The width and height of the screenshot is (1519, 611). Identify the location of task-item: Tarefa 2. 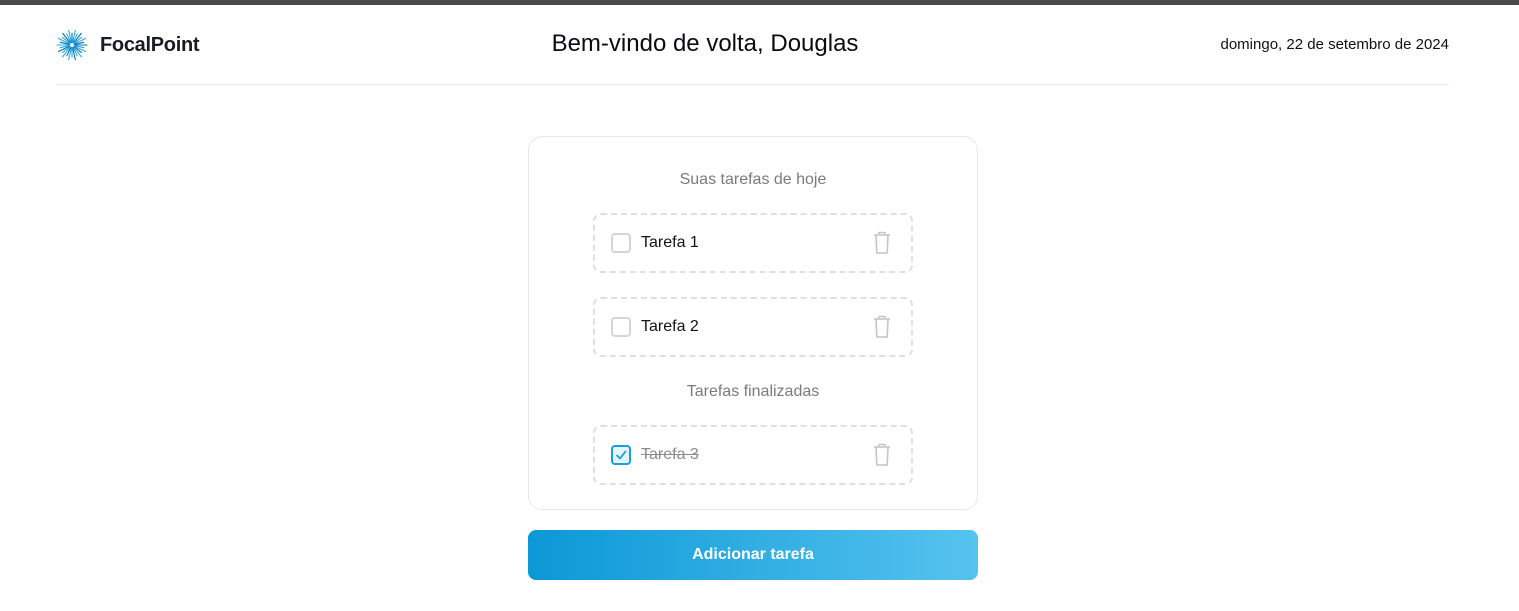
(753, 327).